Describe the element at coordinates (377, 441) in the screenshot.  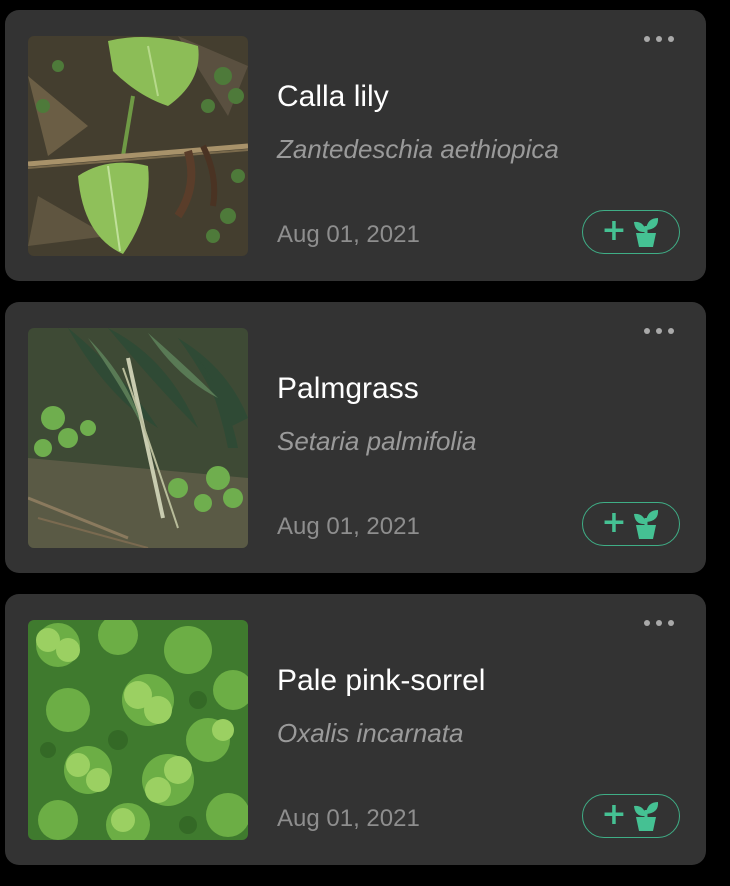
I see `plant-scientific-name: Setaria palmifolia` at that location.